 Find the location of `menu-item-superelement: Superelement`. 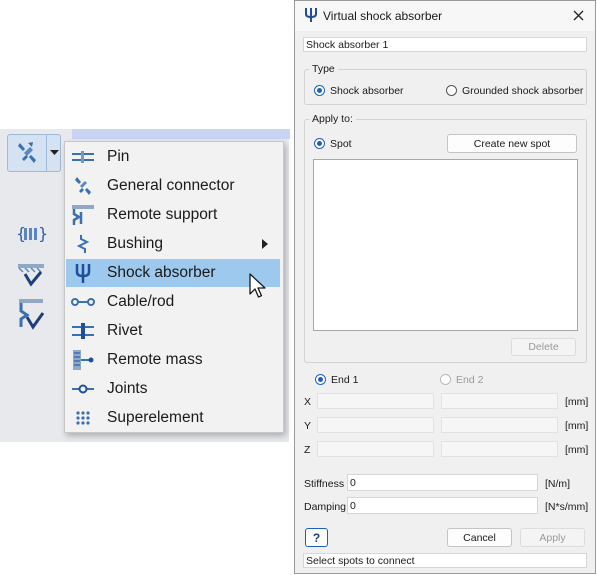

menu-item-superelement: Superelement is located at coordinates (173, 418).